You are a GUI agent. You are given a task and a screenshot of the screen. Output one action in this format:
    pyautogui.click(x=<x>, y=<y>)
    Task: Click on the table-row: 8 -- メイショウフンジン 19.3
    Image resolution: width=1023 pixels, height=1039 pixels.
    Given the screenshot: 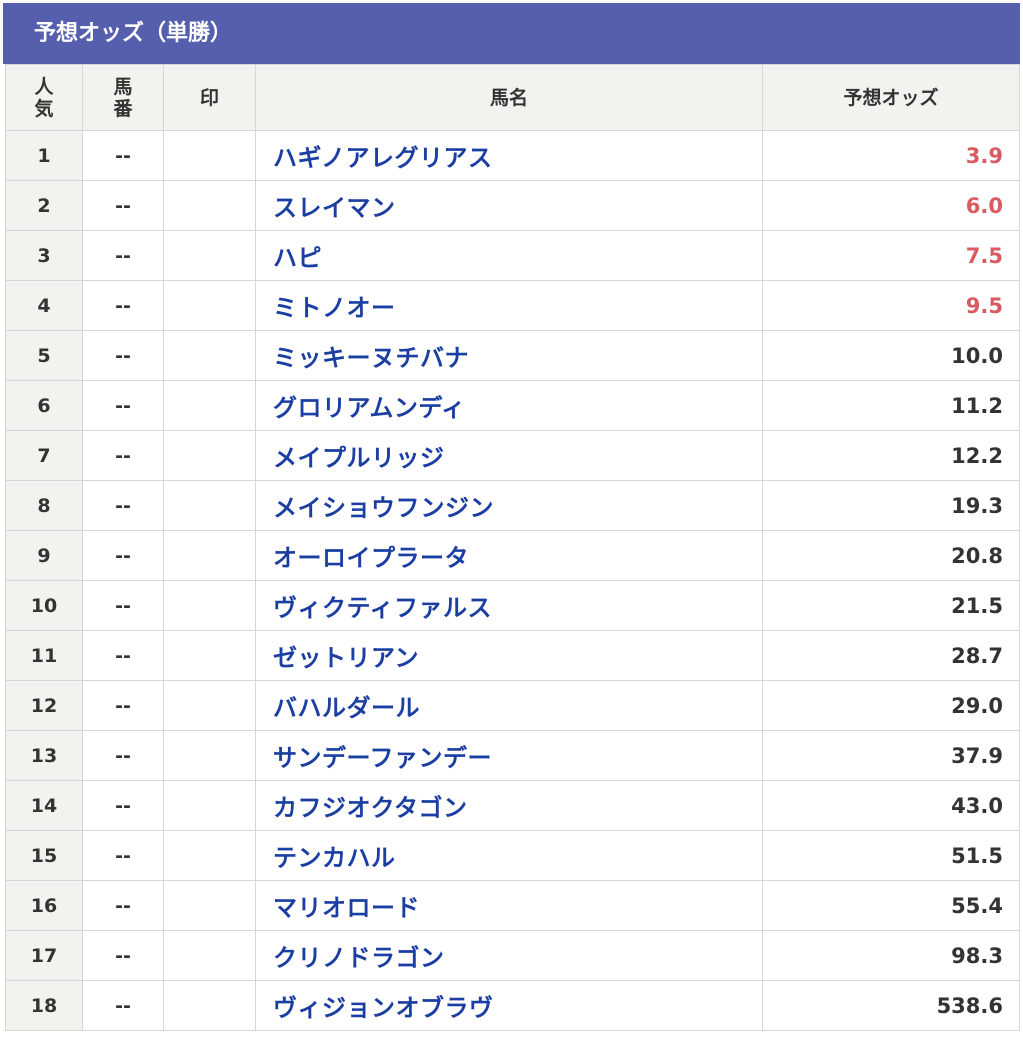 What is the action you would take?
    pyautogui.click(x=512, y=505)
    